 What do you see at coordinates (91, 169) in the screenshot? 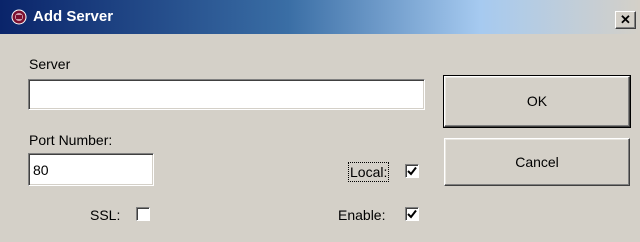
I see `port-number-input` at bounding box center [91, 169].